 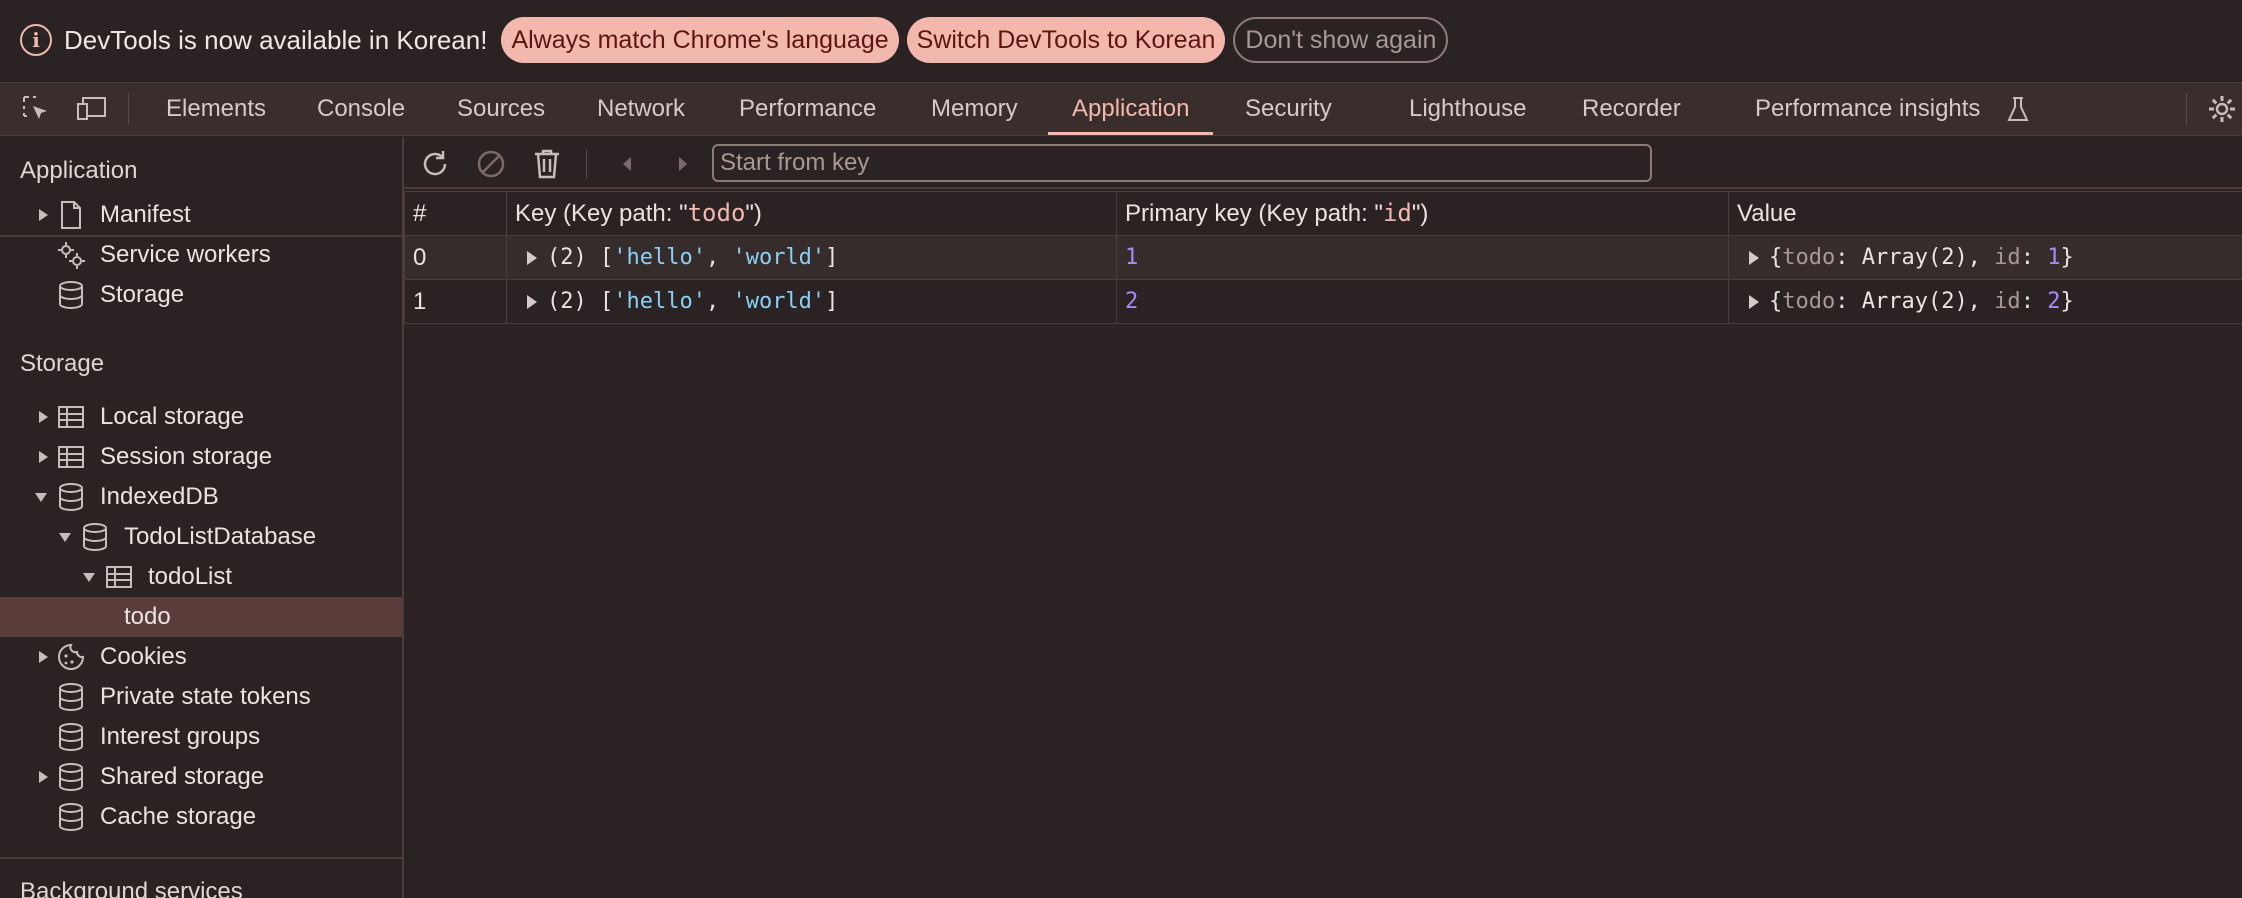 What do you see at coordinates (2054, 301) in the screenshot?
I see `number-value: 2` at bounding box center [2054, 301].